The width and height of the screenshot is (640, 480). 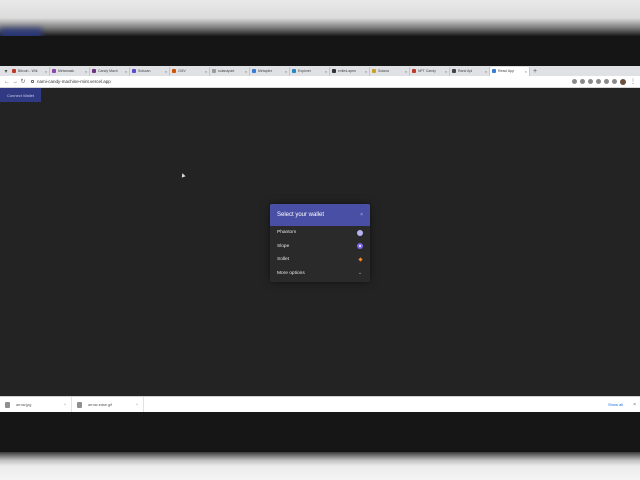 I want to click on modal-header: Select your wallet ×, so click(x=320, y=215).